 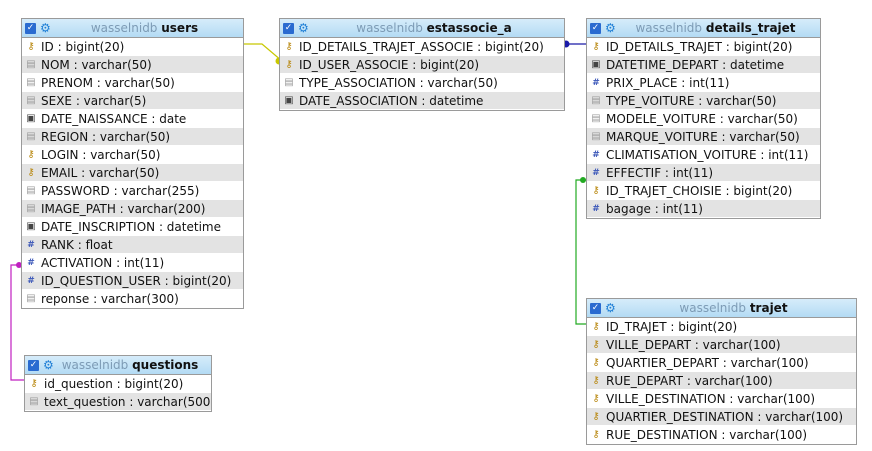 What do you see at coordinates (132, 137) in the screenshot?
I see `column-row: ▤ REGION : varchar(50)` at bounding box center [132, 137].